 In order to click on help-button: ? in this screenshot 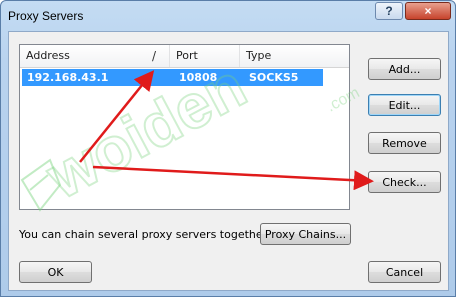, I will do `click(389, 11)`.